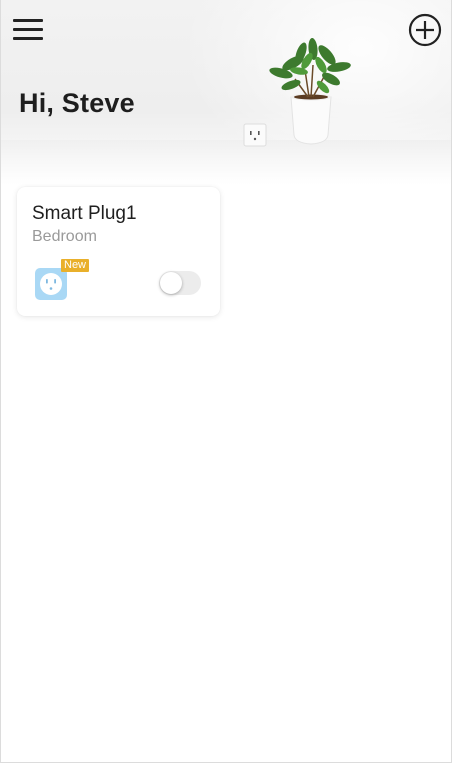 The image size is (452, 763). I want to click on hamburger-menu-icon, so click(28, 20).